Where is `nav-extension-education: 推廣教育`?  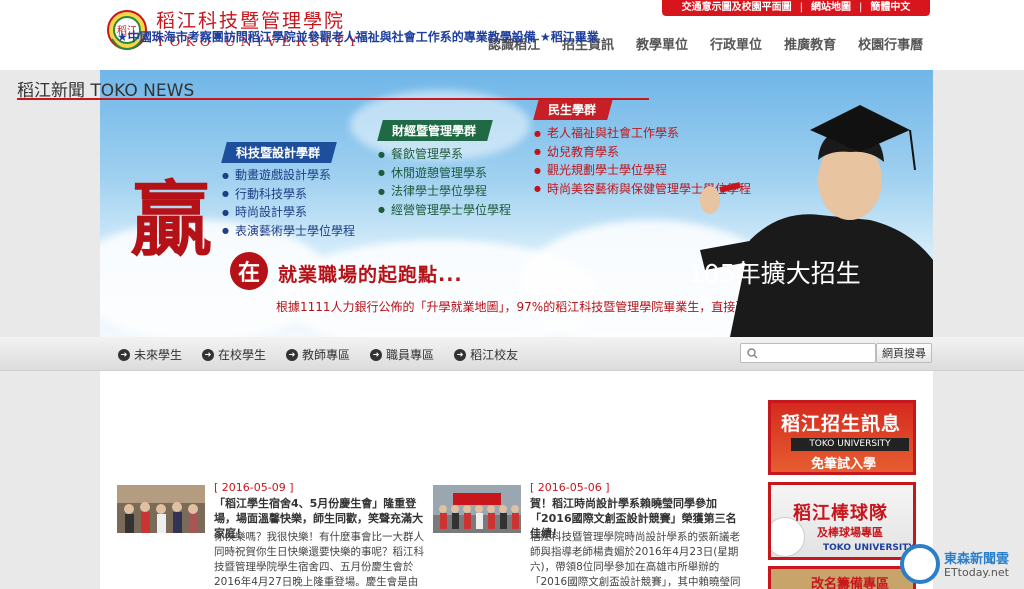 nav-extension-education: 推廣教育 is located at coordinates (810, 44).